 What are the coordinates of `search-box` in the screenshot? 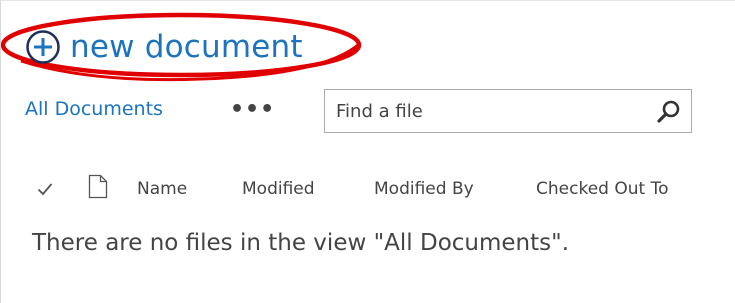 It's located at (508, 111).